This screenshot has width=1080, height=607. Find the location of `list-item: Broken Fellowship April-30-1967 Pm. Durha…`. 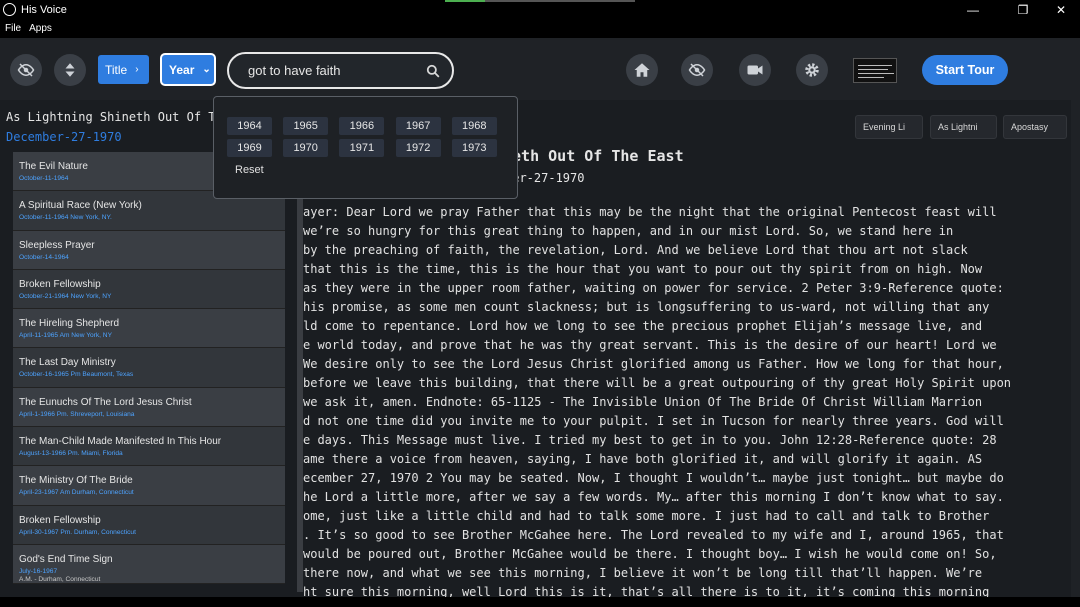

list-item: Broken Fellowship April-30-1967 Pm. Durha… is located at coordinates (149, 525).